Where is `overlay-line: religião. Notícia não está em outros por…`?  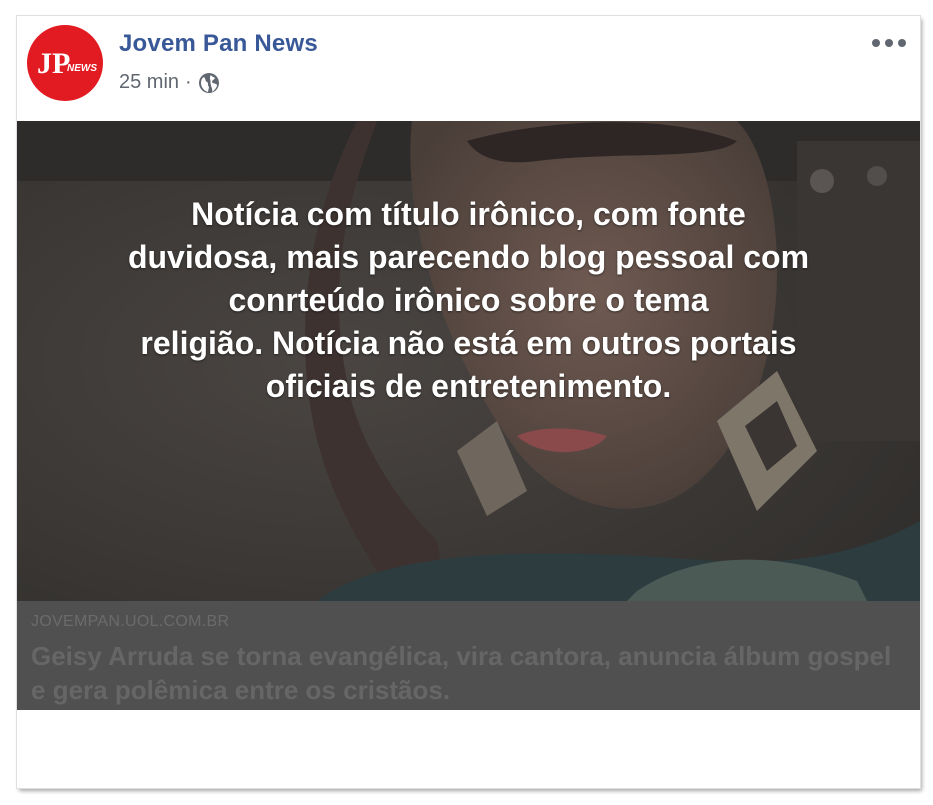 overlay-line: religião. Notícia não está em outros por… is located at coordinates (468, 343).